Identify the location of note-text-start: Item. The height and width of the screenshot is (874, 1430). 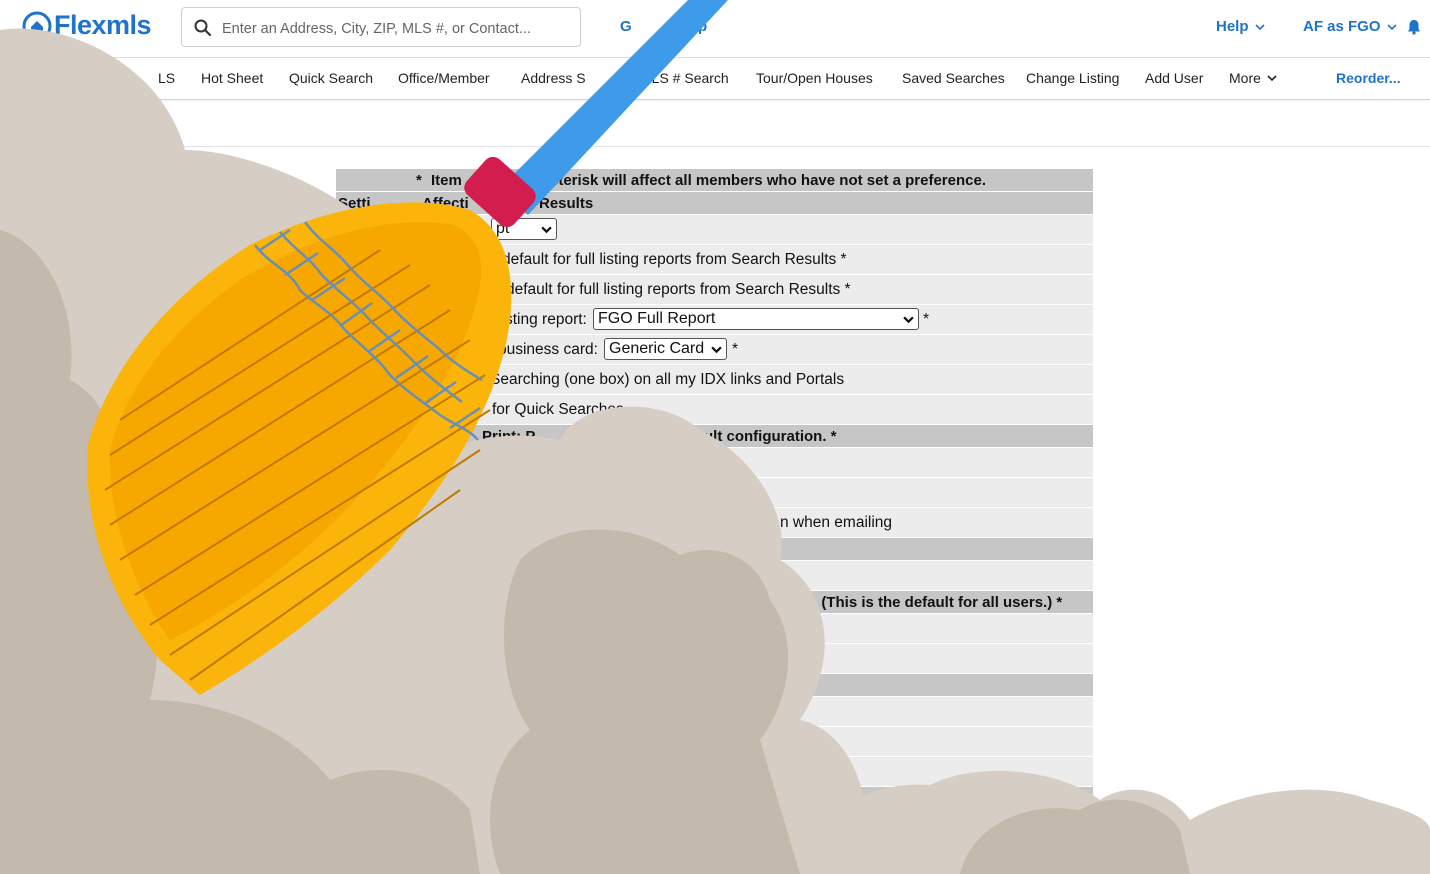
(446, 180).